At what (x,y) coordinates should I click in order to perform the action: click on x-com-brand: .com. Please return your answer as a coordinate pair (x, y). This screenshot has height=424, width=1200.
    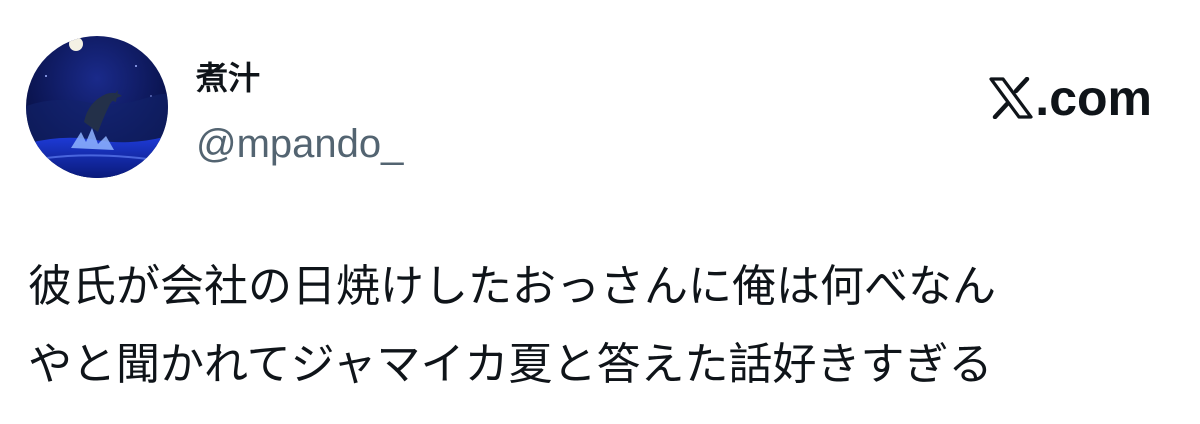
    Looking at the image, I should click on (1070, 98).